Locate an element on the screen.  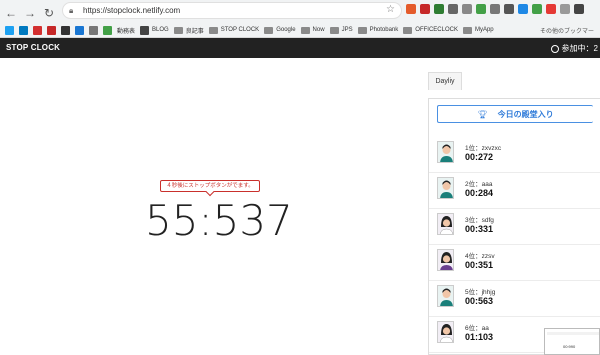
other-bookmarks: その他のブックマー is located at coordinates (567, 30).